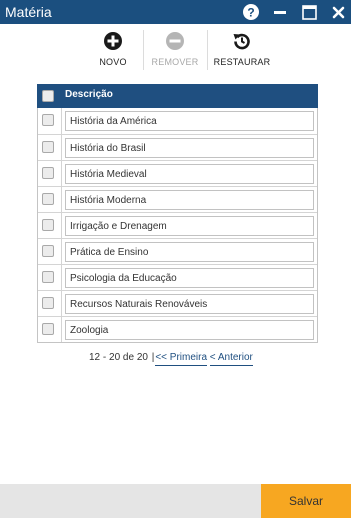 This screenshot has height=518, width=351. Describe the element at coordinates (189, 252) in the screenshot. I see `description-field: Prática de Ensino` at that location.